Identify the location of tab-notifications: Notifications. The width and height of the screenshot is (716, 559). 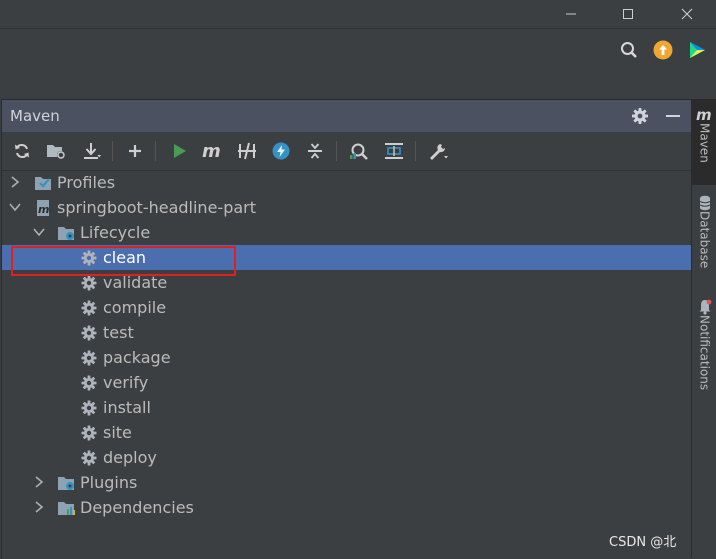
(704, 354).